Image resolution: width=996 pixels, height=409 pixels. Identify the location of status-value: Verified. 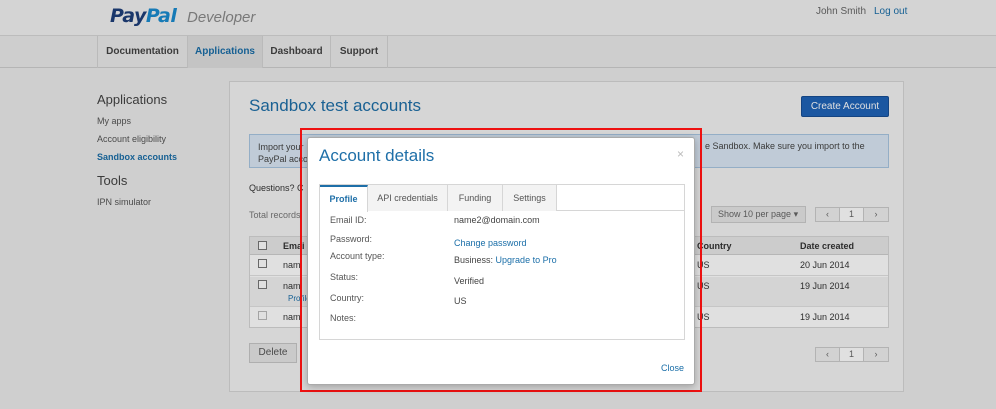
(469, 281).